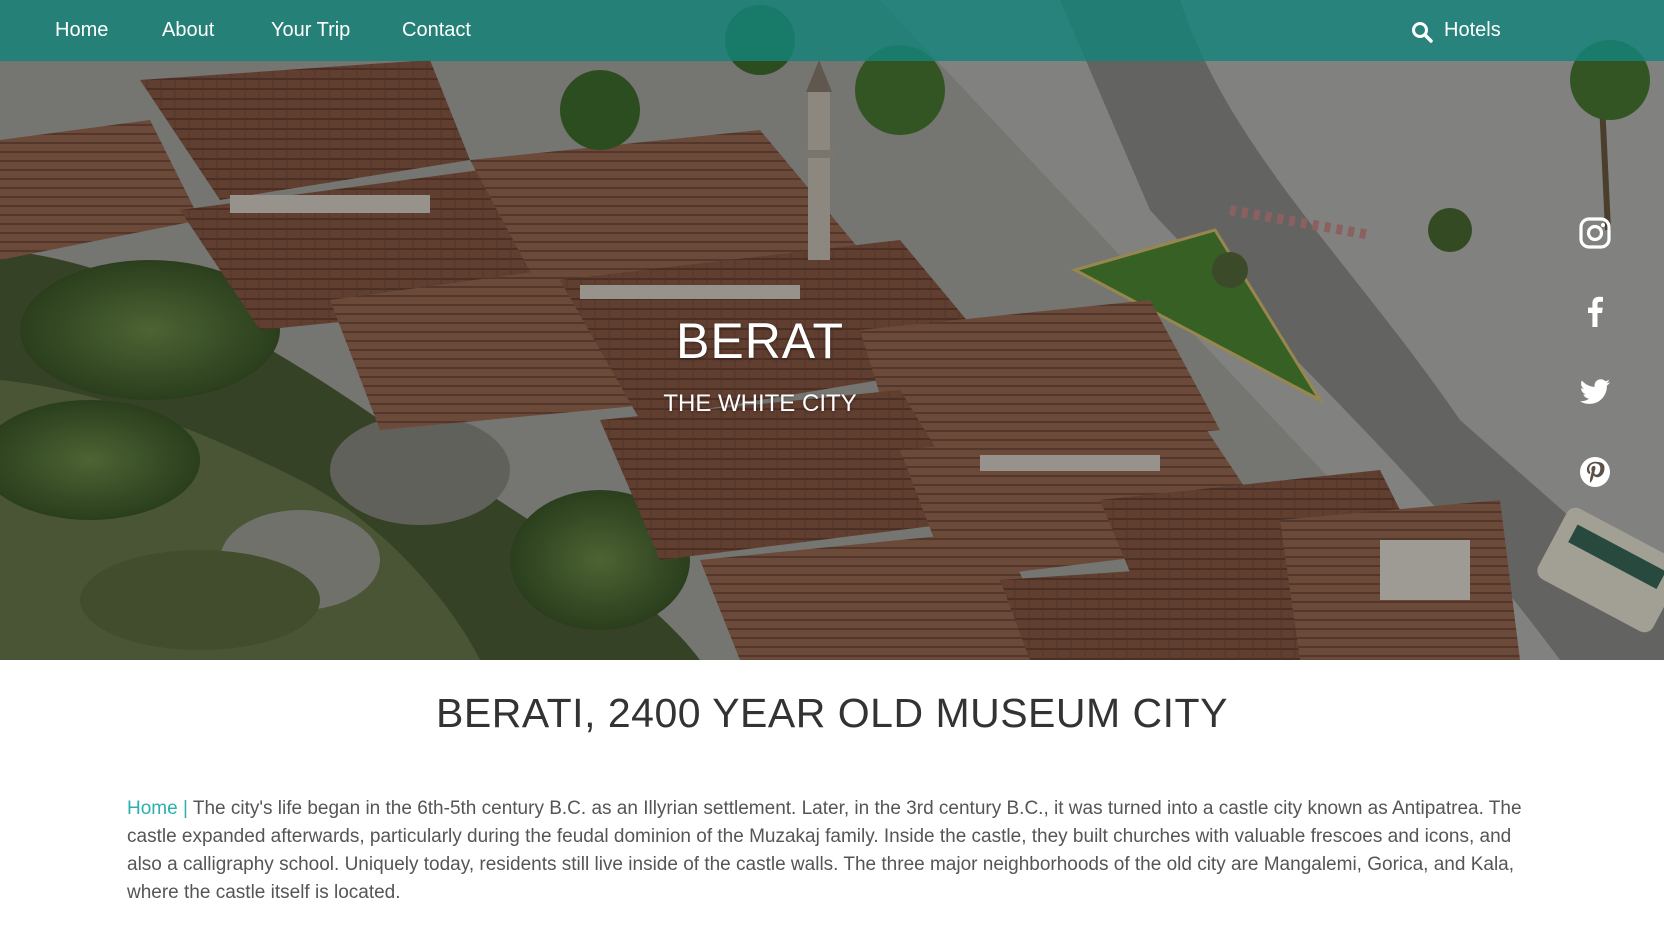  Describe the element at coordinates (152, 808) in the screenshot. I see `breadcrumb-home-link: Home` at that location.